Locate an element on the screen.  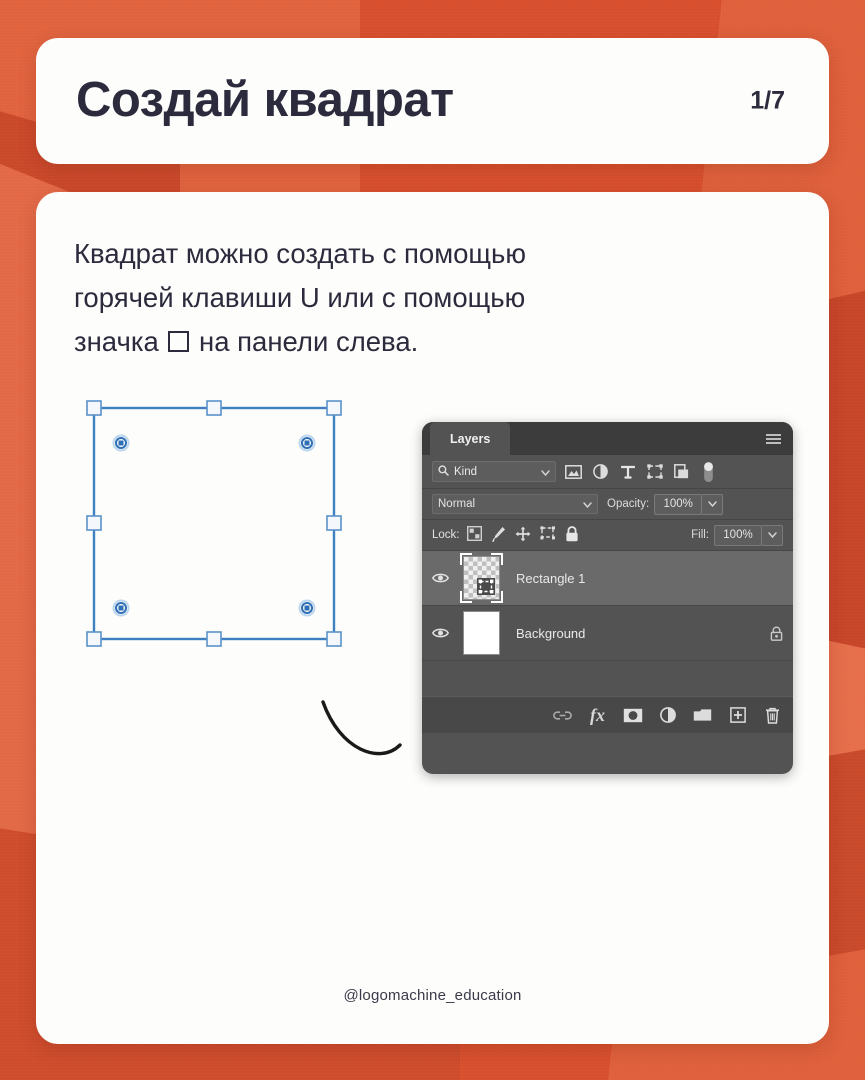
new-group-icon is located at coordinates (702, 715).